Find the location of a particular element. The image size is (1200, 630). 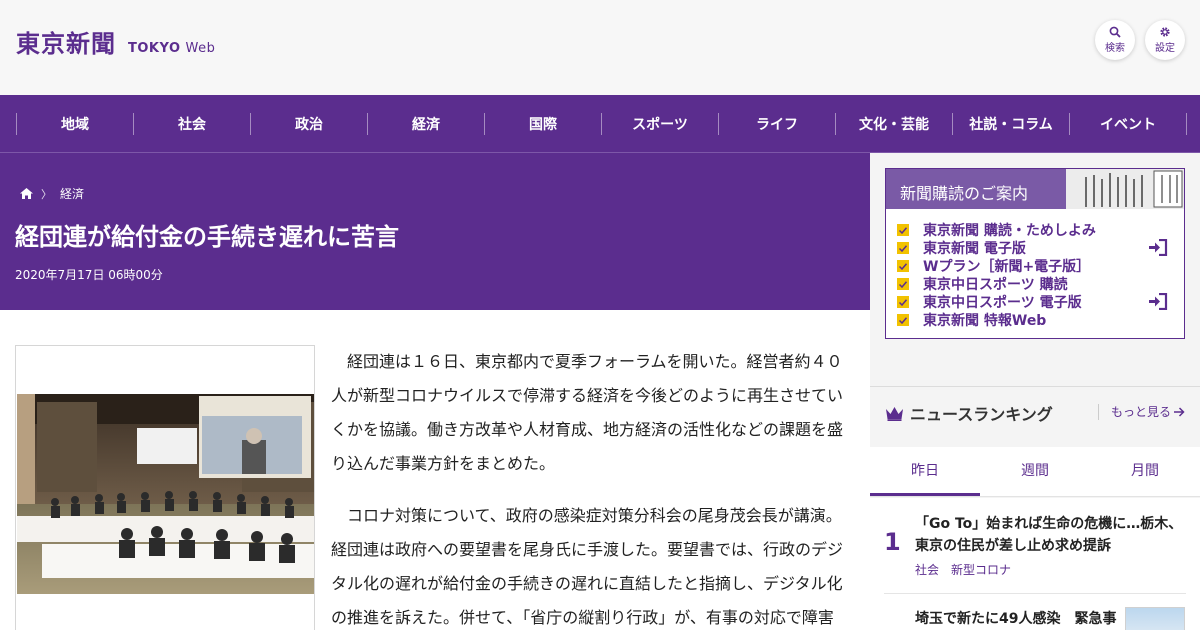

subscription-link-label: Wプラン［新聞+電子版］ is located at coordinates (1007, 267).